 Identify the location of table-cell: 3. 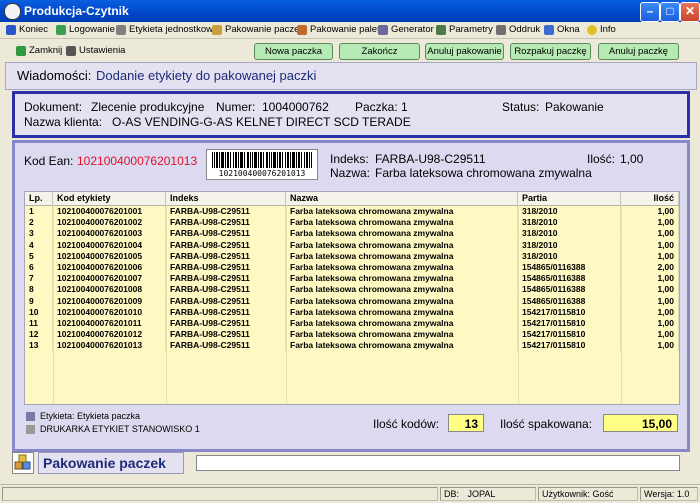
(39, 234).